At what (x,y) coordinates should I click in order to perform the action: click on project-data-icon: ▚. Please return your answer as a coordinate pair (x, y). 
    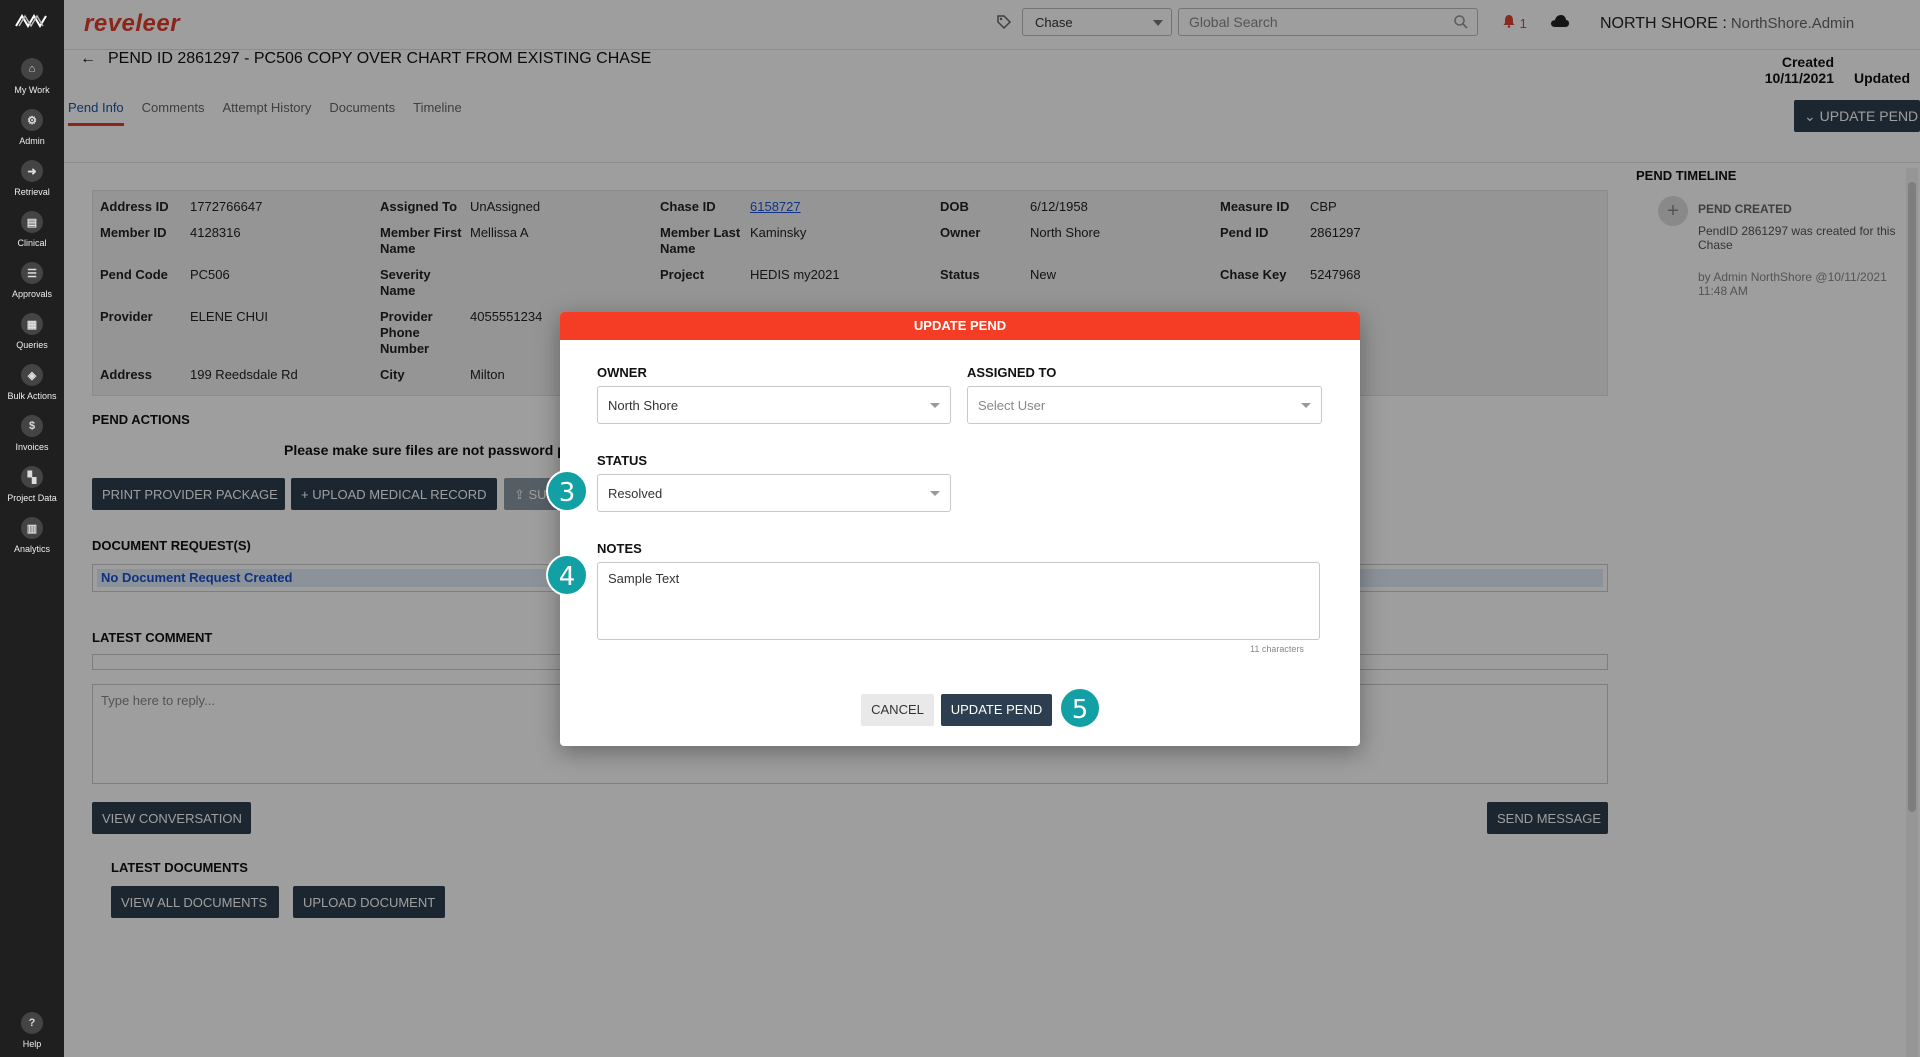
    Looking at the image, I should click on (32, 477).